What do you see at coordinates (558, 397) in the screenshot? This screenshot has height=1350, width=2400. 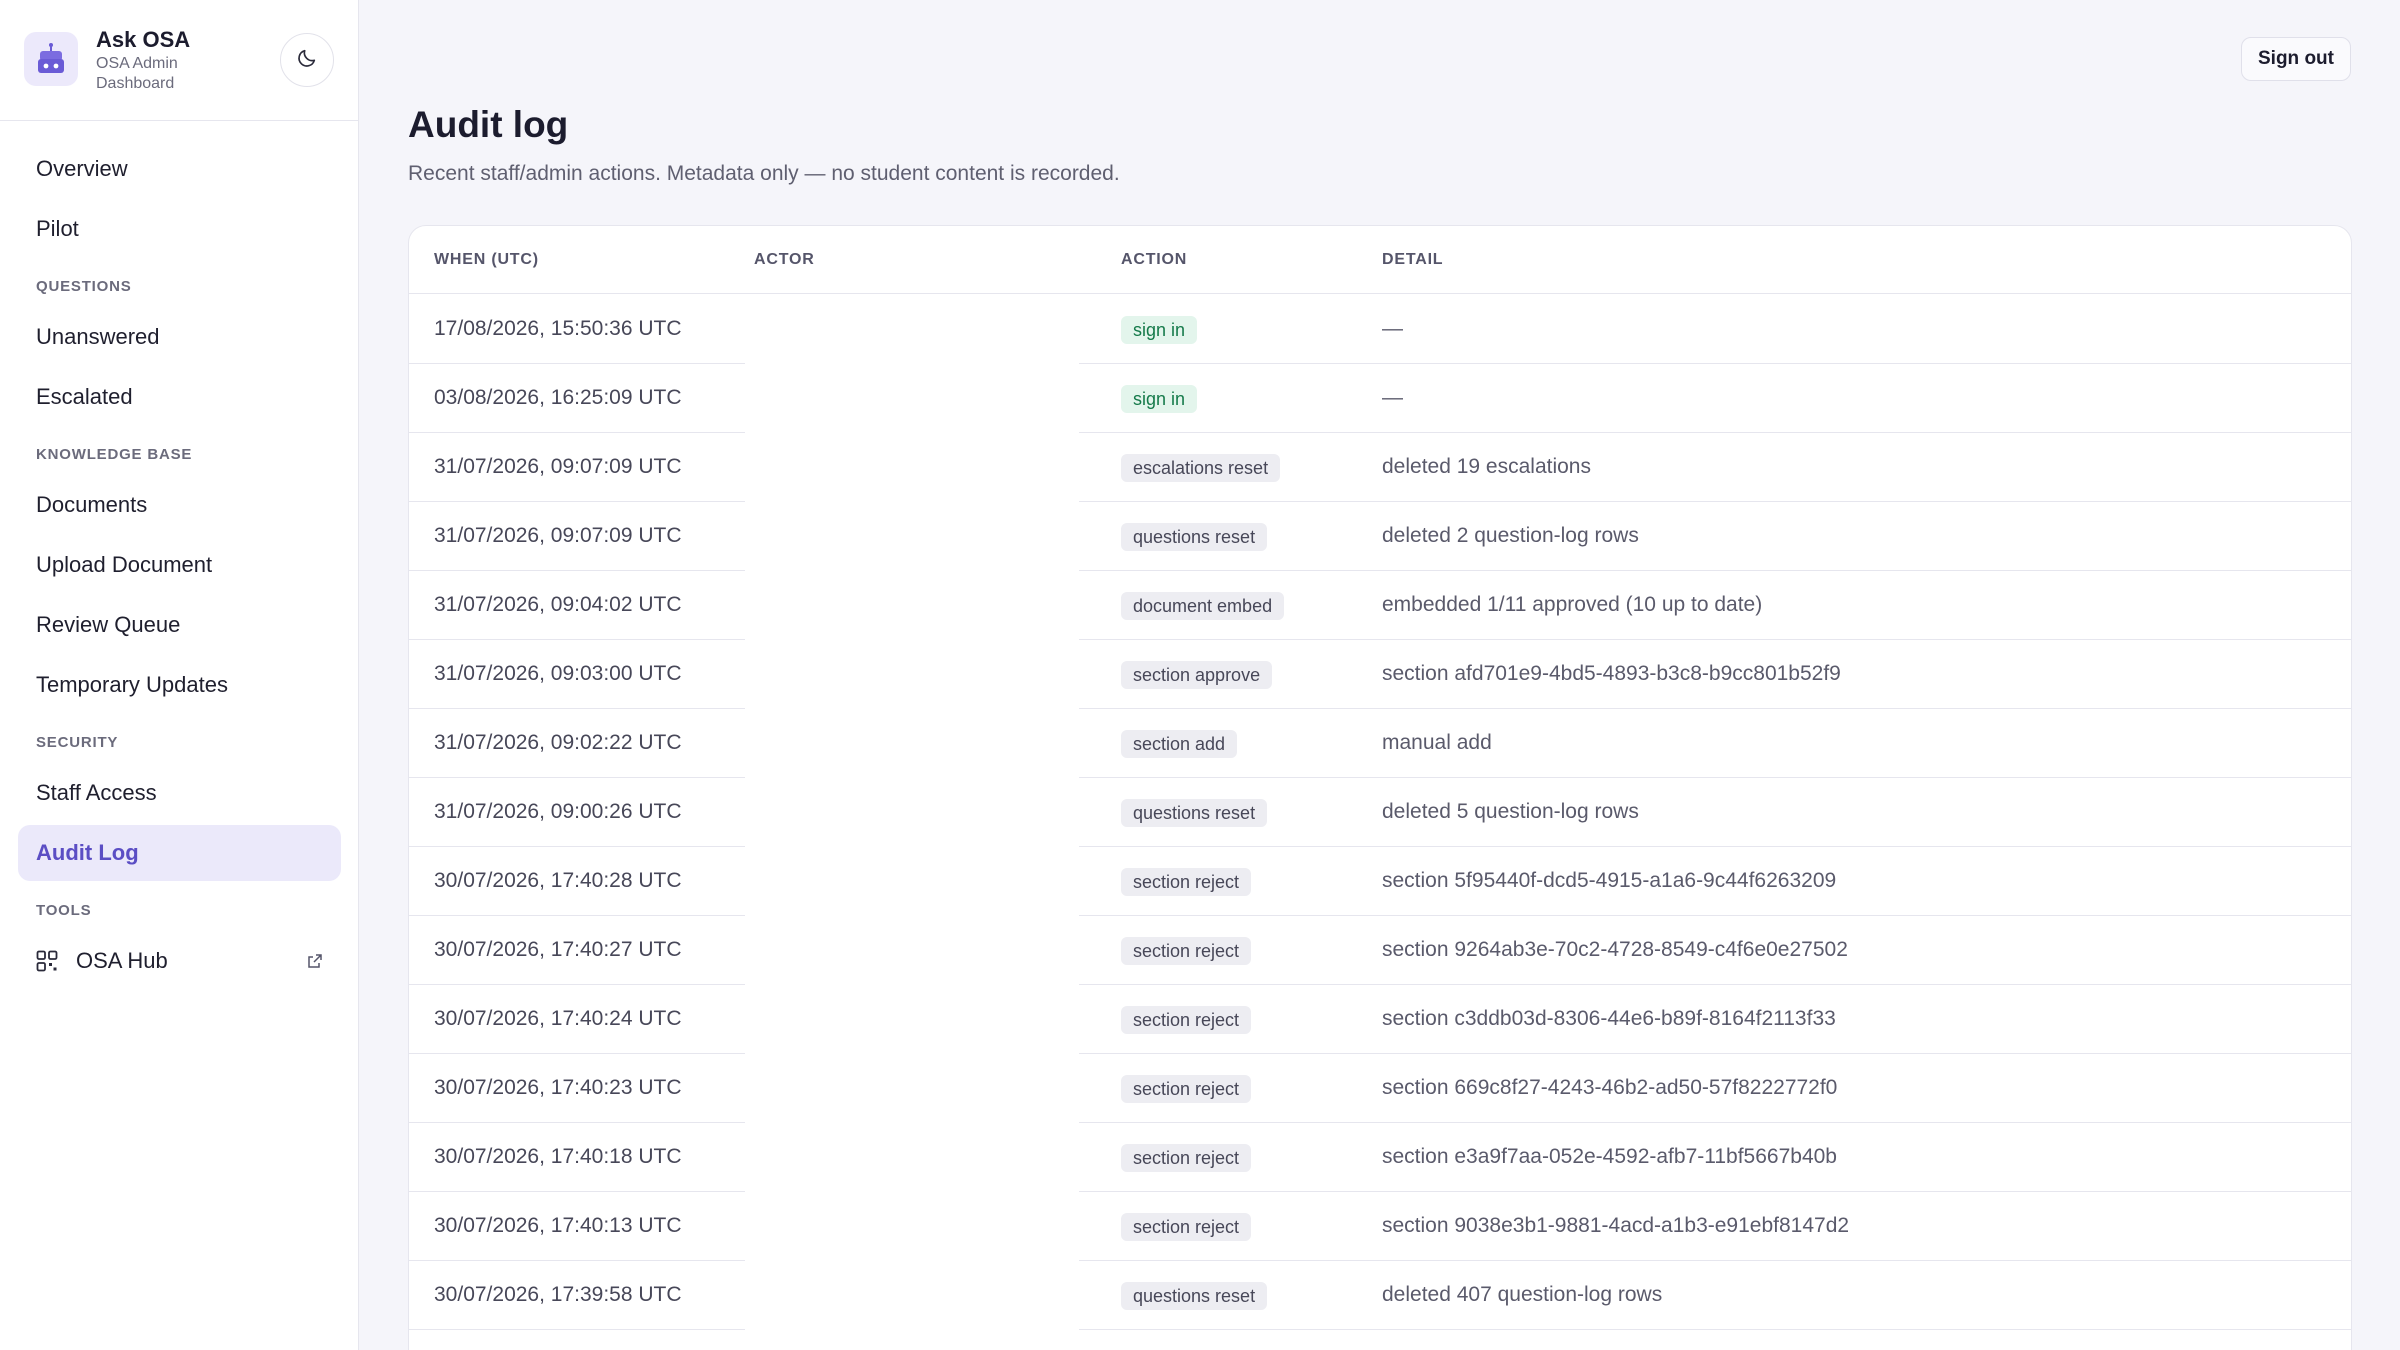 I see `cell-when: 03/08/2026, 16:25:09 UTC` at bounding box center [558, 397].